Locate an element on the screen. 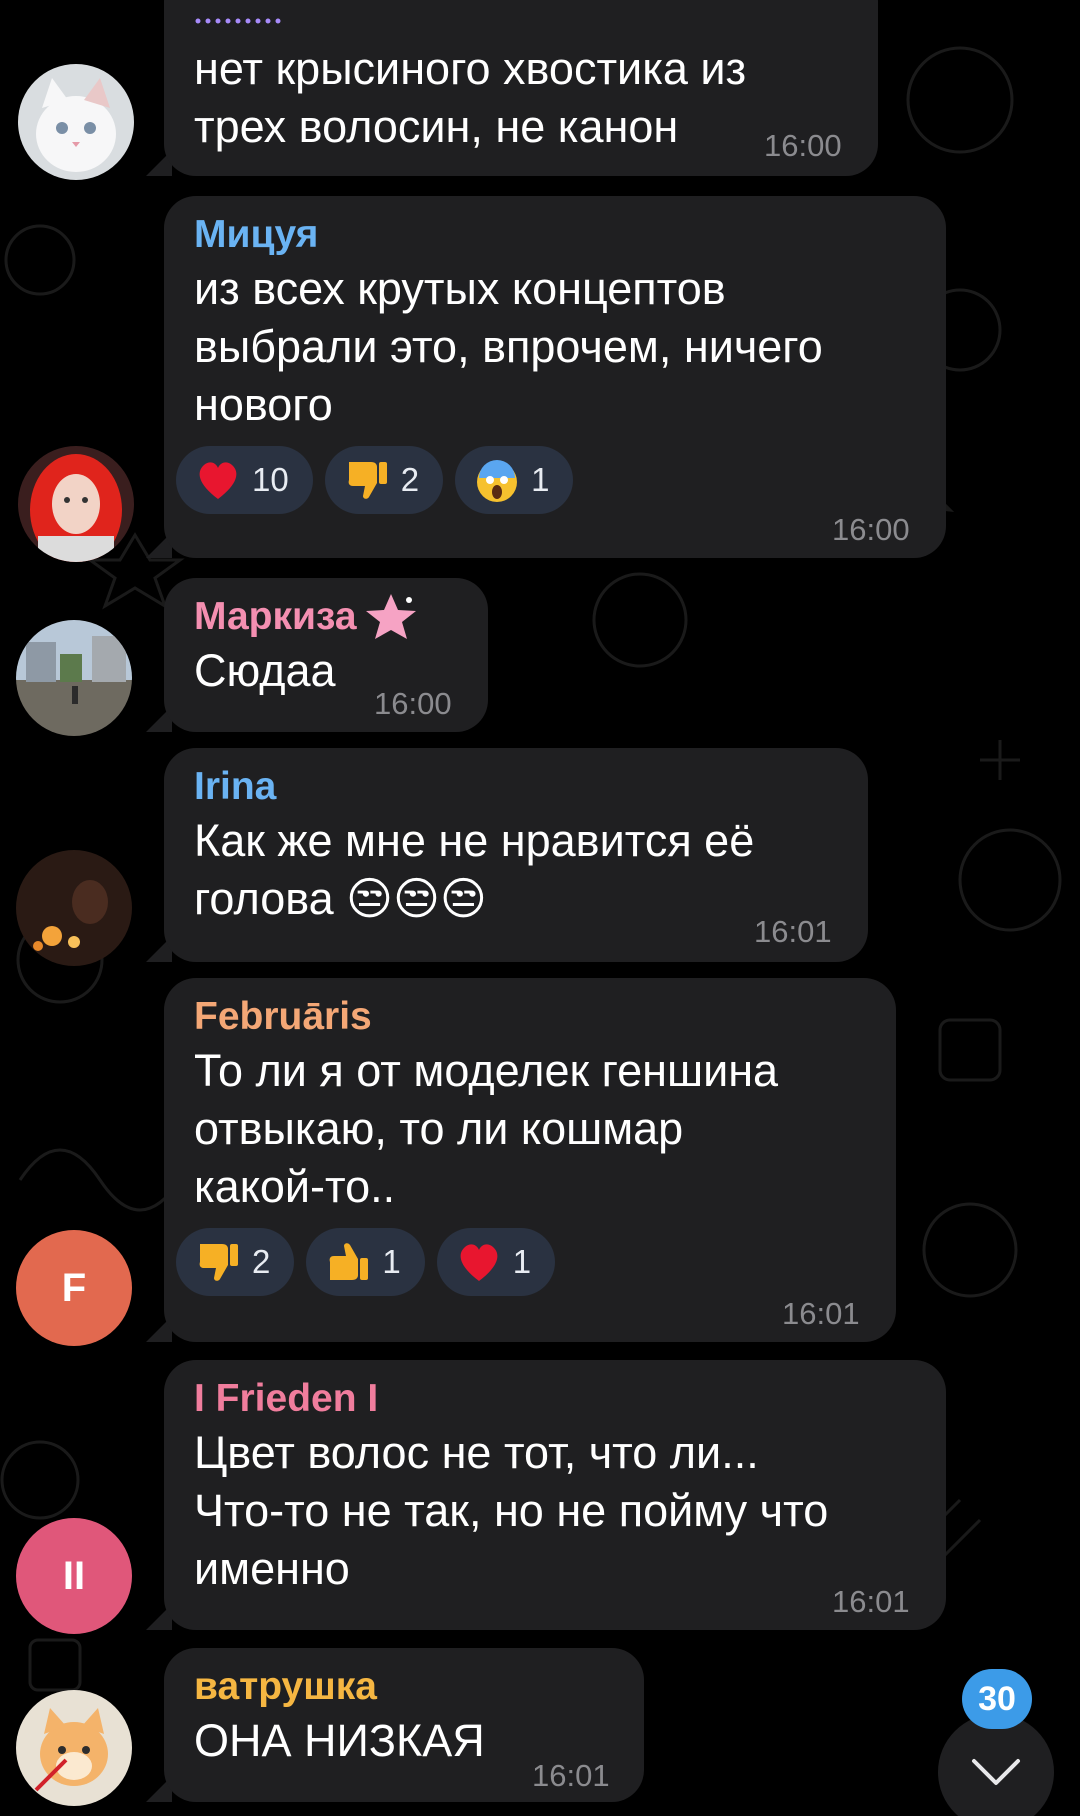 This screenshot has width=1080, height=1816. reaction-heart: 1 is located at coordinates (496, 1262).